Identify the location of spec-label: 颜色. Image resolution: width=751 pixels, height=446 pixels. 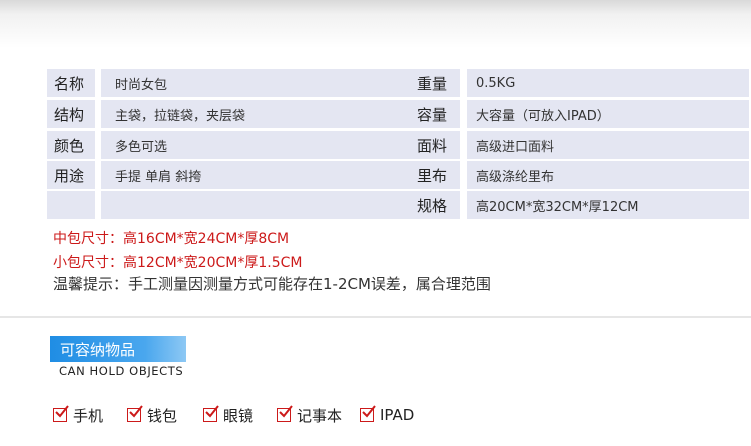
(71, 145).